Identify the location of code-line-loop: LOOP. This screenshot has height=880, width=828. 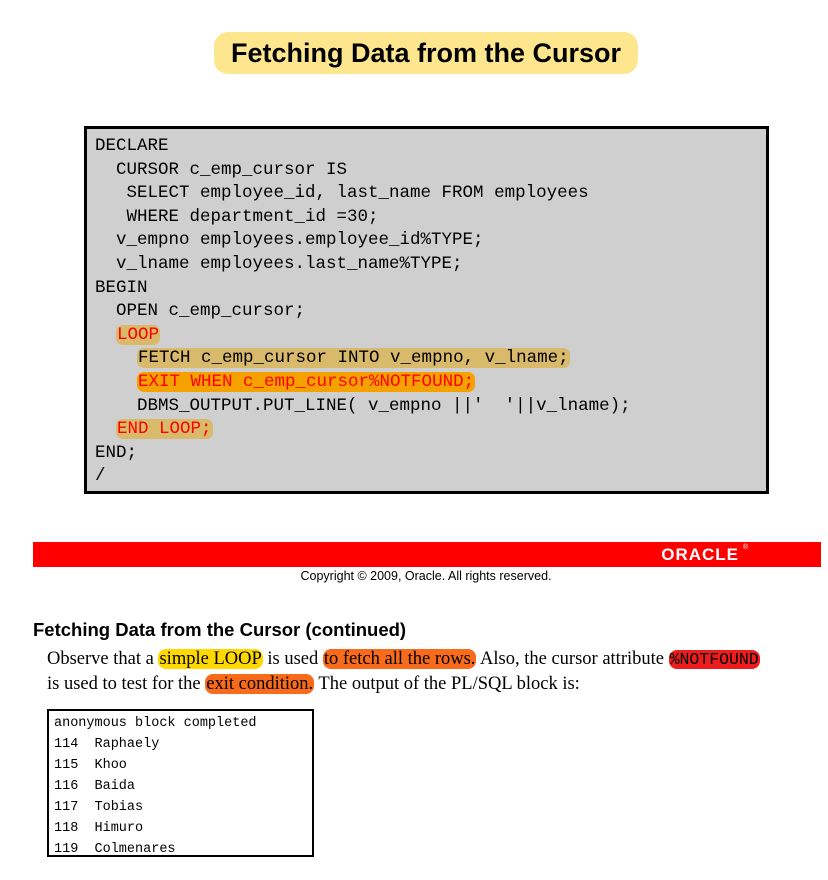
(363, 336).